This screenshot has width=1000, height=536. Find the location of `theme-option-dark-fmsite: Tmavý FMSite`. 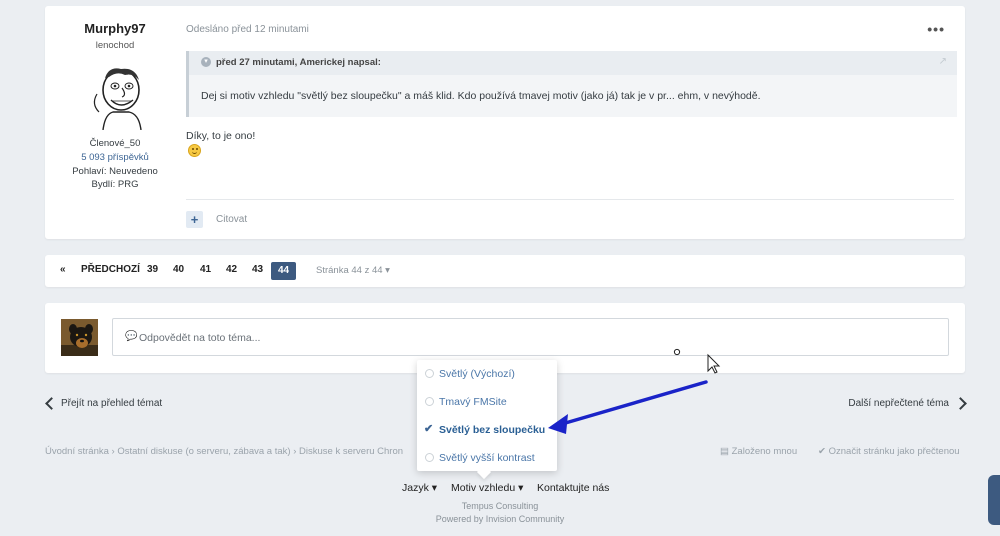

theme-option-dark-fmsite: Tmavý FMSite is located at coordinates (487, 402).